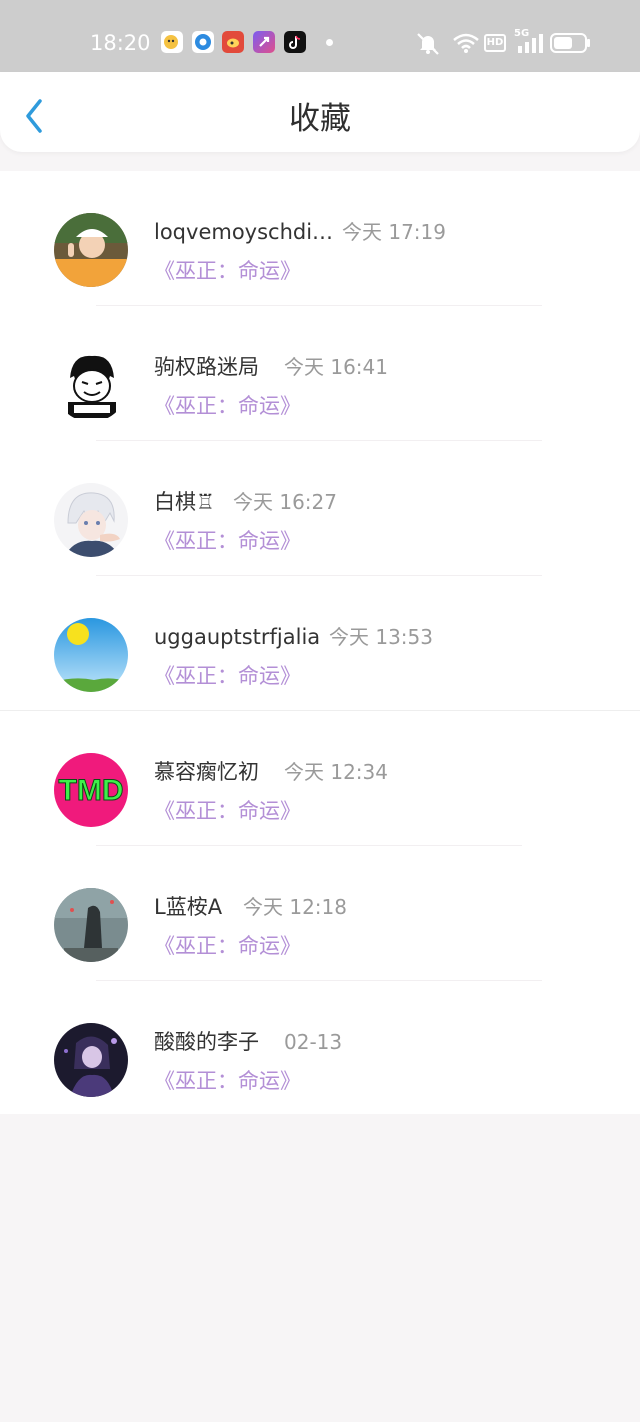 This screenshot has height=1422, width=640. What do you see at coordinates (120, 43) in the screenshot?
I see `status-time: 18:20` at bounding box center [120, 43].